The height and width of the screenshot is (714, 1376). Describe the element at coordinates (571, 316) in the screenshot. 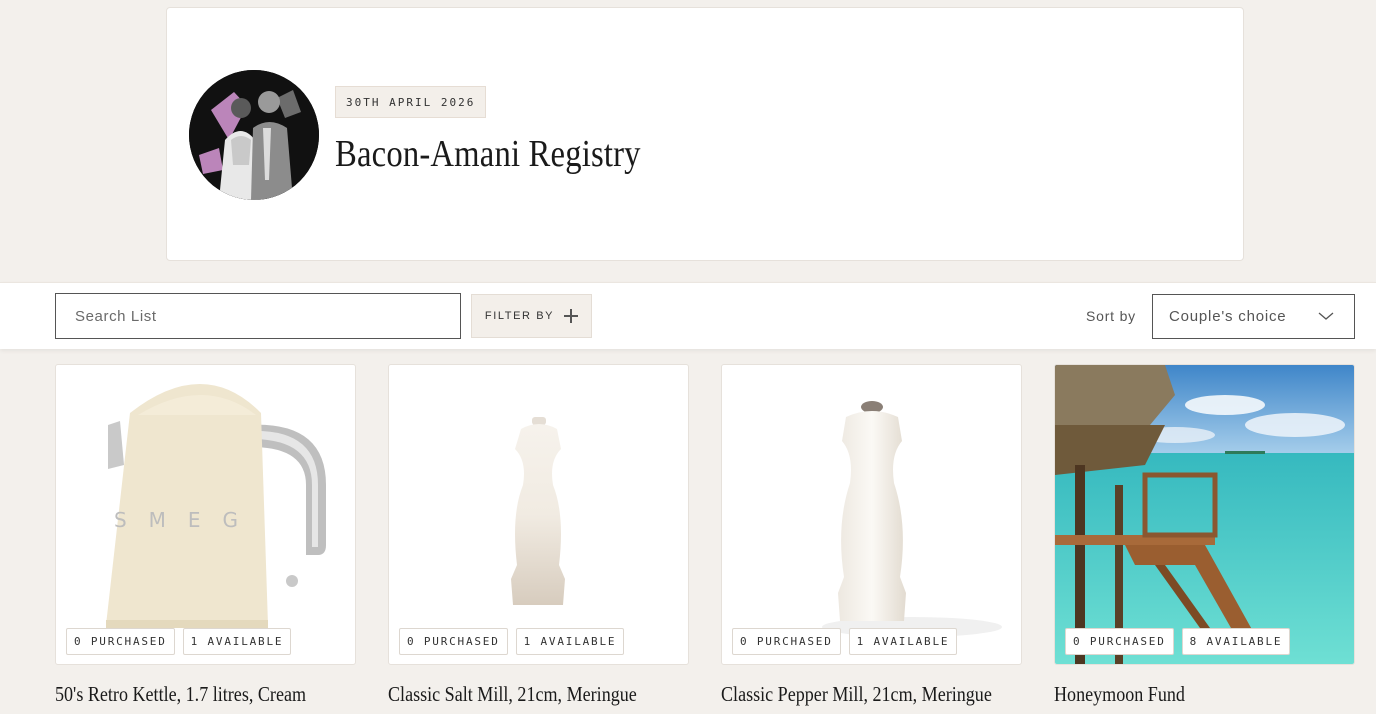

I see `plus-icon` at that location.